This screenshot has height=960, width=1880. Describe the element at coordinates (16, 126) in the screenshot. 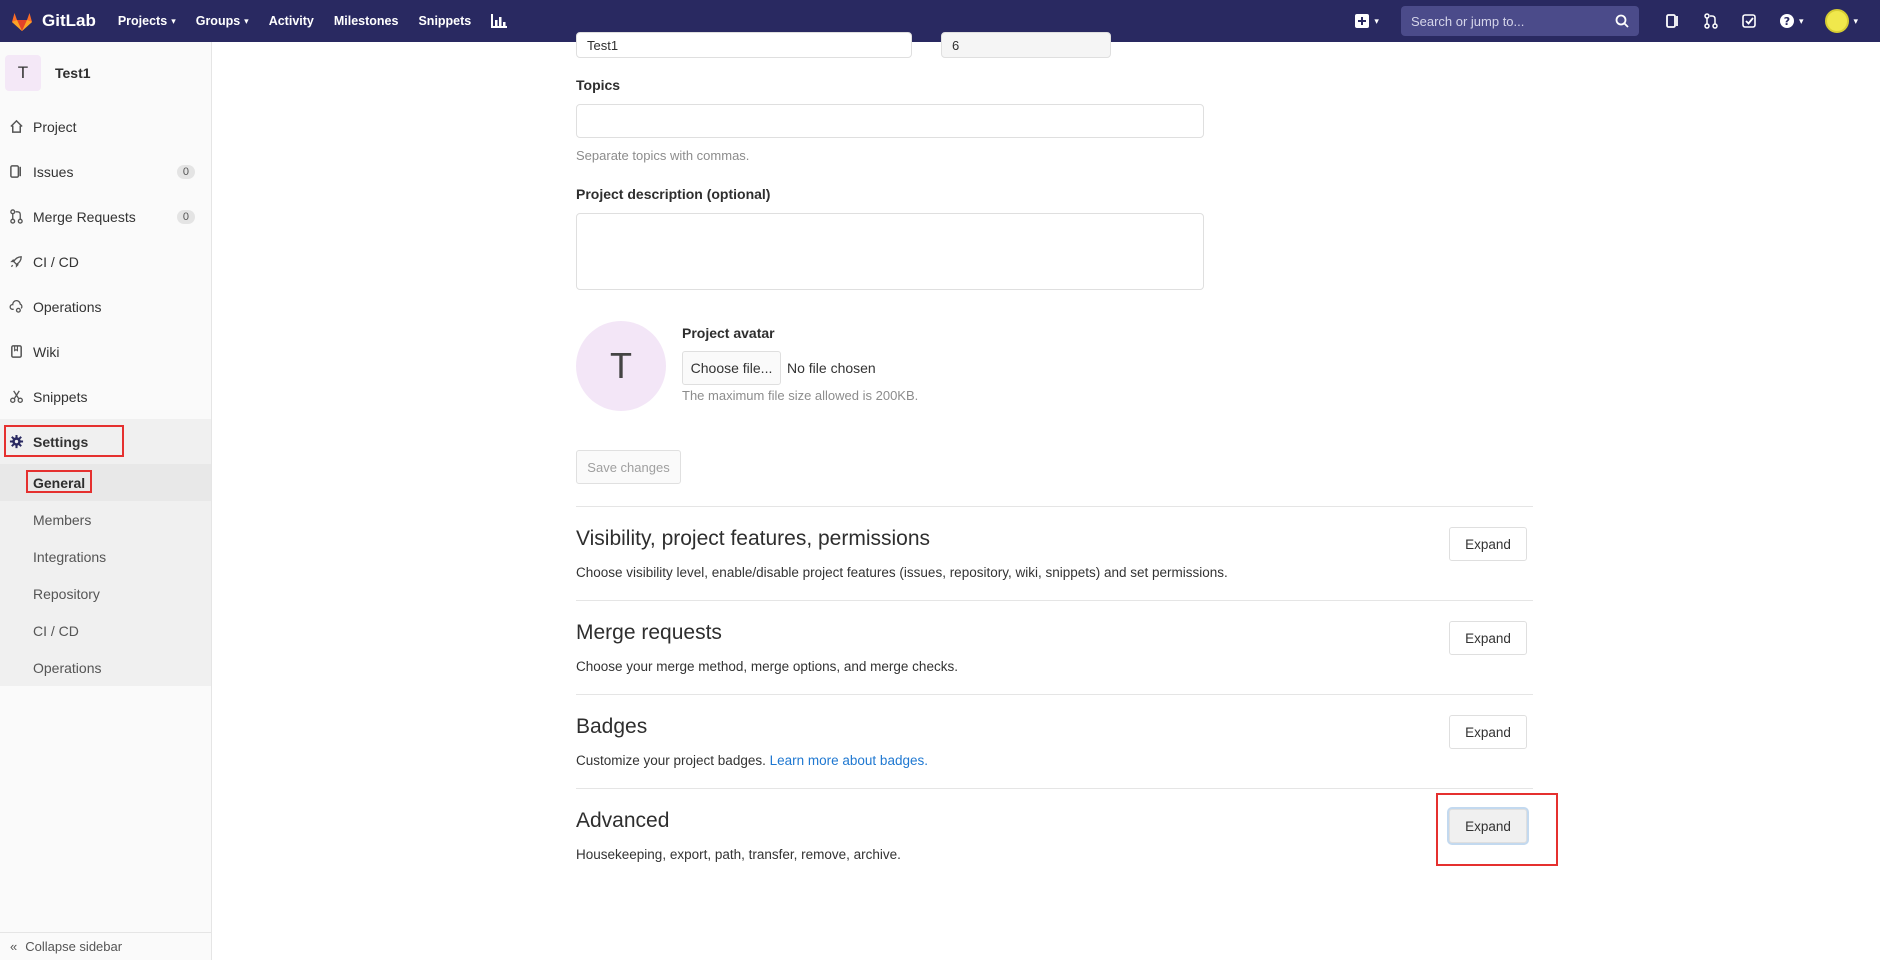

I see `home-icon` at that location.